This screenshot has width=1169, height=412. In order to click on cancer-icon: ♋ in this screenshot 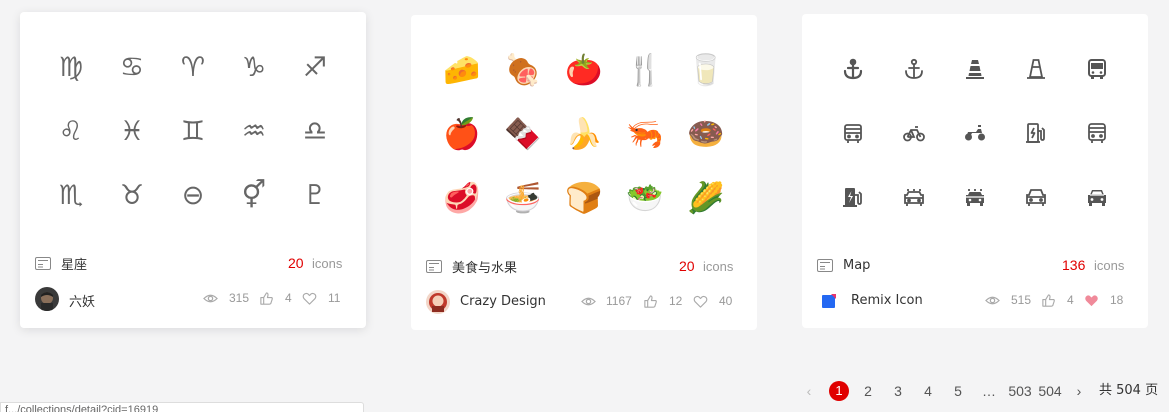, I will do `click(132, 67)`.